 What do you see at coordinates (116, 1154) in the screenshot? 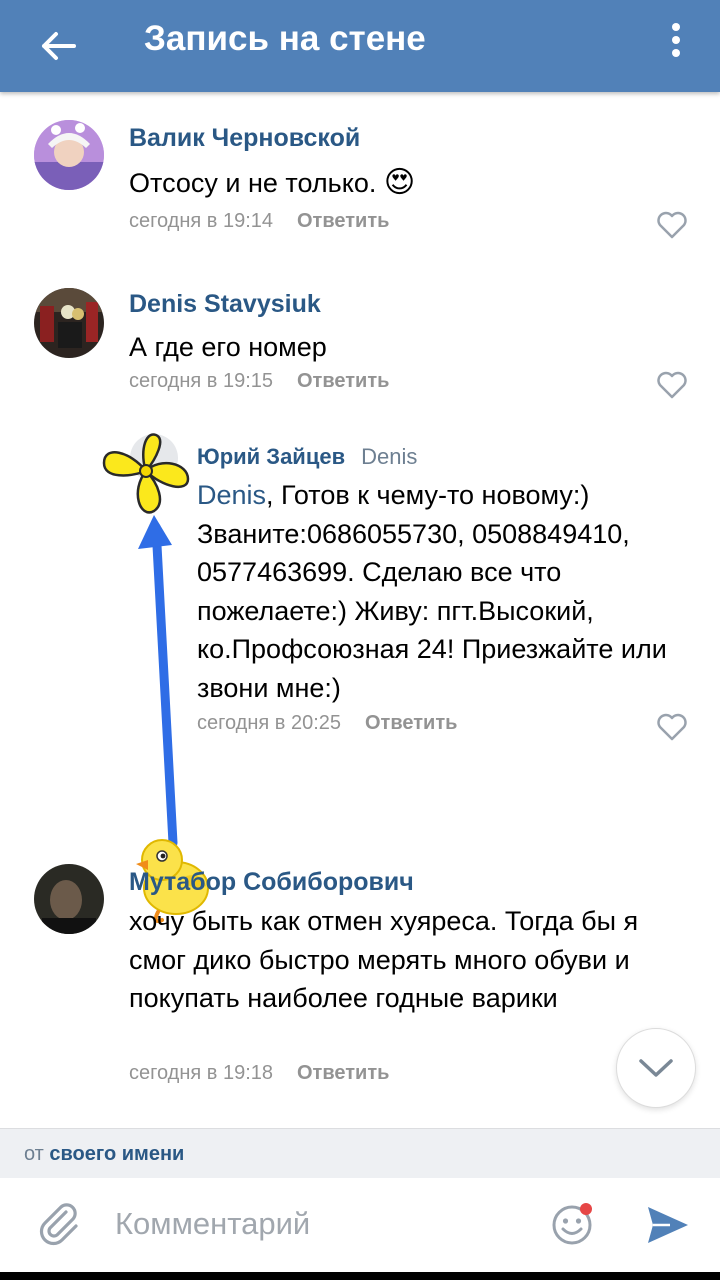
I see `post-as-selector: своего имени` at bounding box center [116, 1154].